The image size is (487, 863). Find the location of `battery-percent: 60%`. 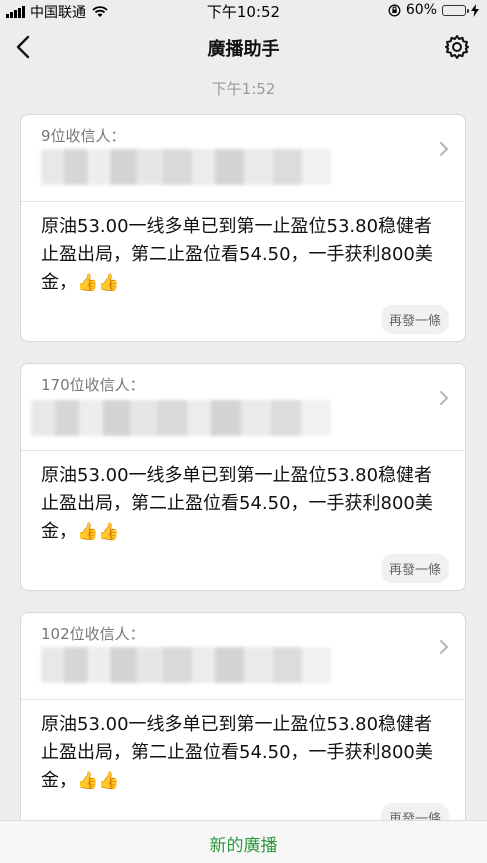

battery-percent: 60% is located at coordinates (421, 10).